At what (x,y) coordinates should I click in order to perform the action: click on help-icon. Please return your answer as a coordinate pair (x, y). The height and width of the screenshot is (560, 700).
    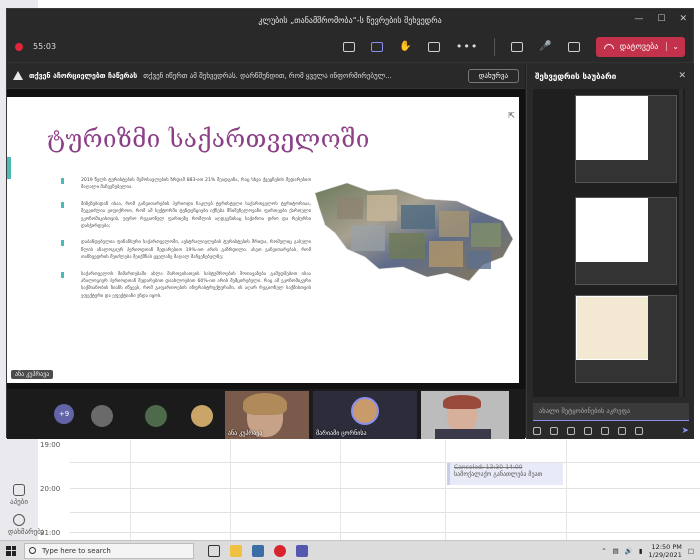
    Looking at the image, I should click on (19, 520).